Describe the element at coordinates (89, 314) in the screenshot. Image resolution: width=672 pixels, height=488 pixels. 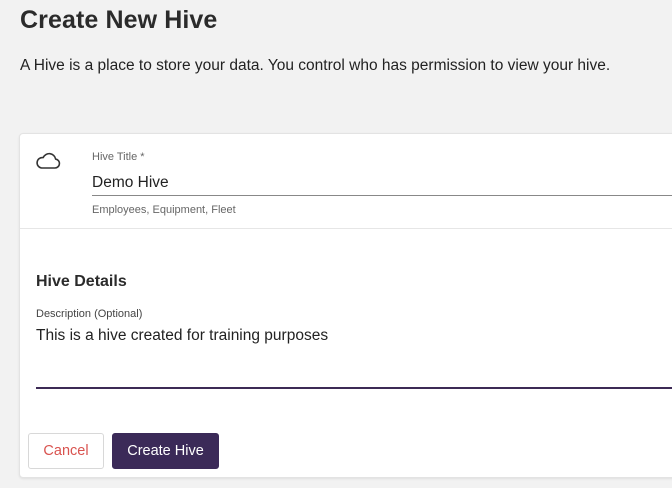
I see `description-label: Description (Optional)` at that location.